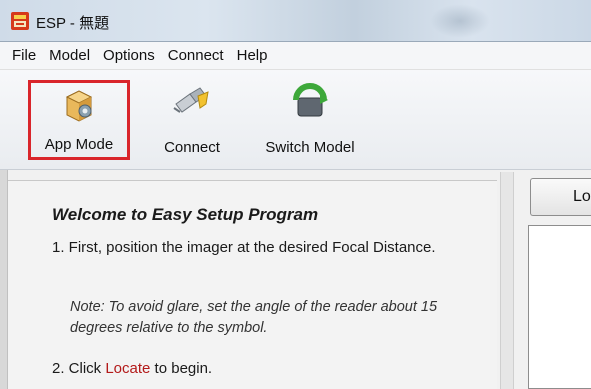 Image resolution: width=591 pixels, height=389 pixels. I want to click on title-bar: ESP - 無題, so click(295, 21).